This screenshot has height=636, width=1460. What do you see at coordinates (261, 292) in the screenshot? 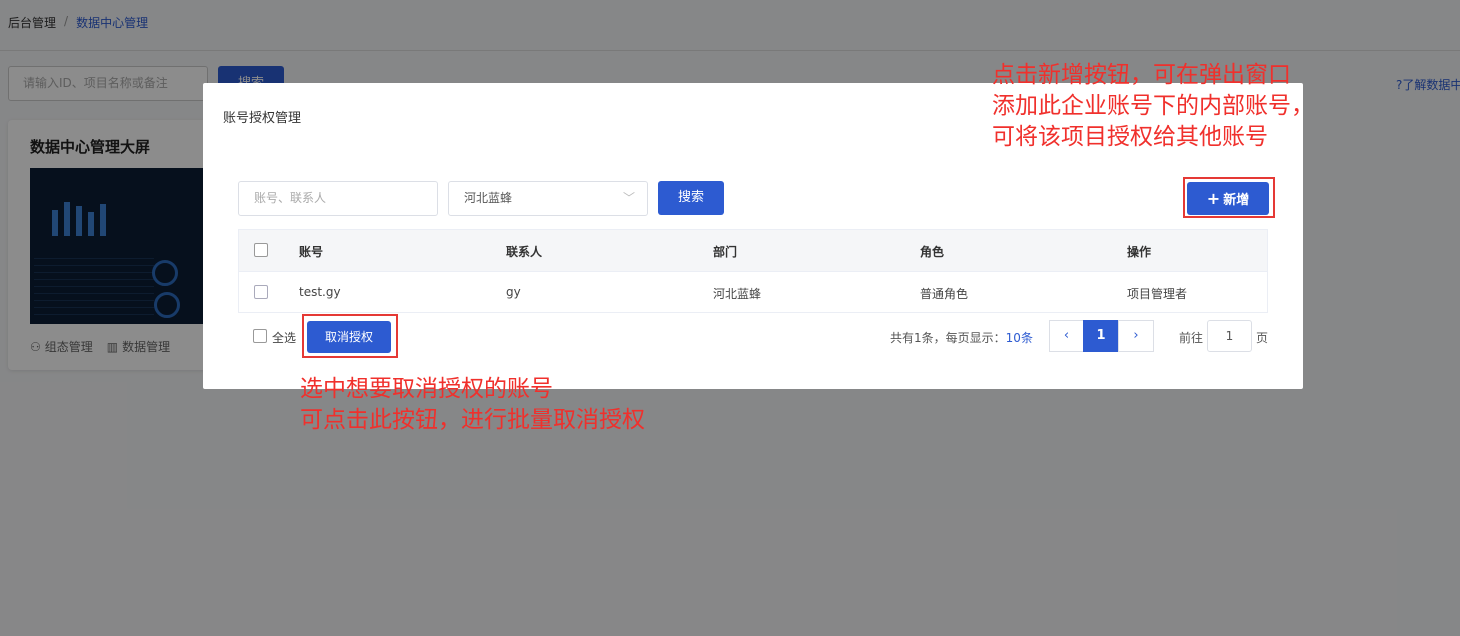
I see `row-checkbox` at bounding box center [261, 292].